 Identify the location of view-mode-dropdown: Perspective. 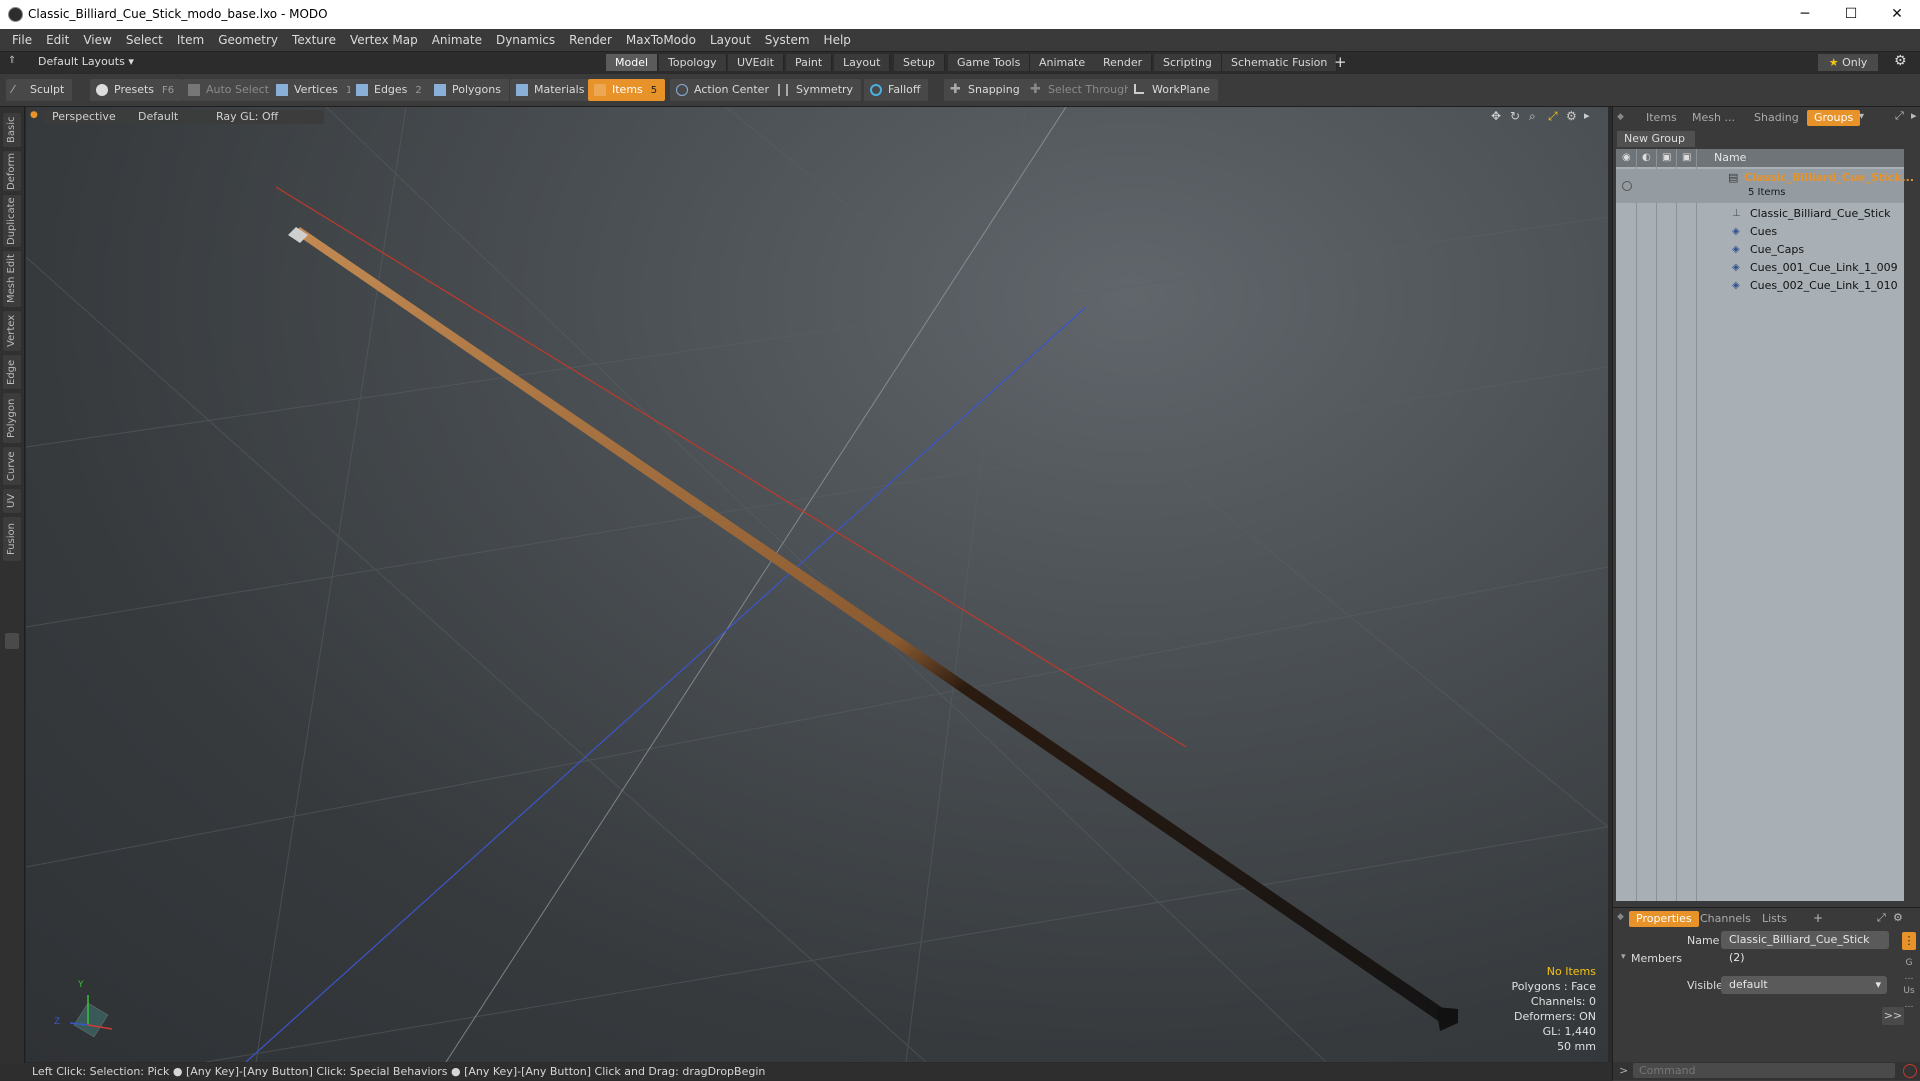
(92, 117).